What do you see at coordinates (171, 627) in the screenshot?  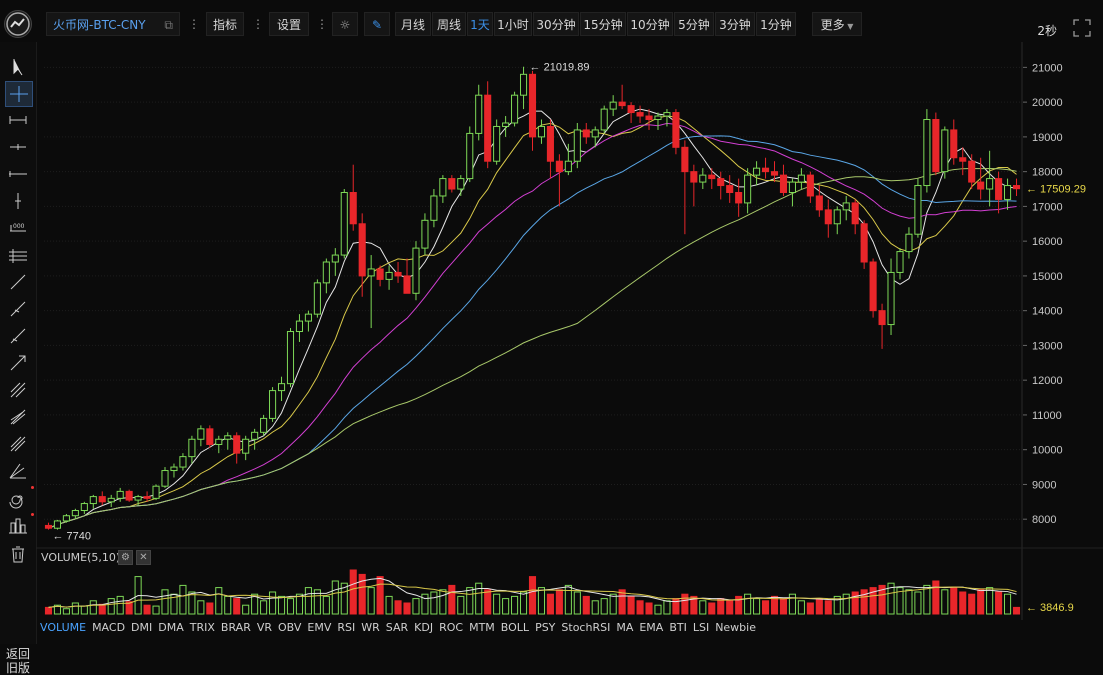 I see `indicator-tab: DMA` at bounding box center [171, 627].